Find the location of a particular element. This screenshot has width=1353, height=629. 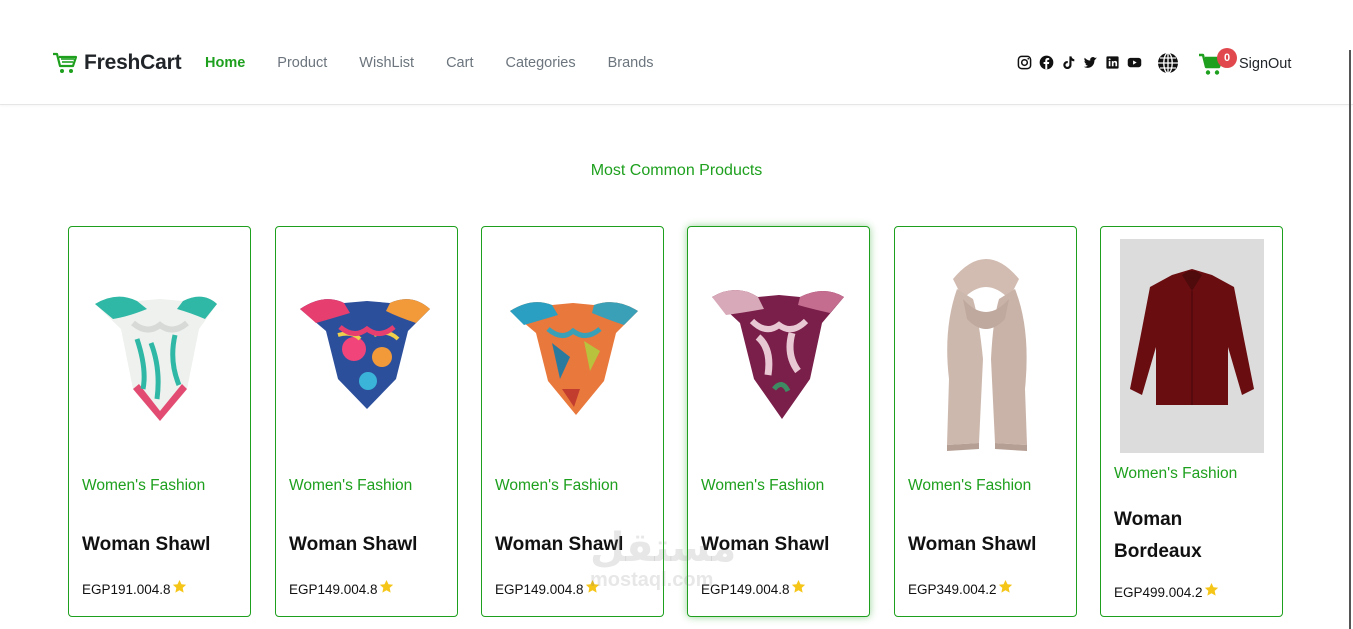

brand-logo: FreshCart is located at coordinates (117, 63).